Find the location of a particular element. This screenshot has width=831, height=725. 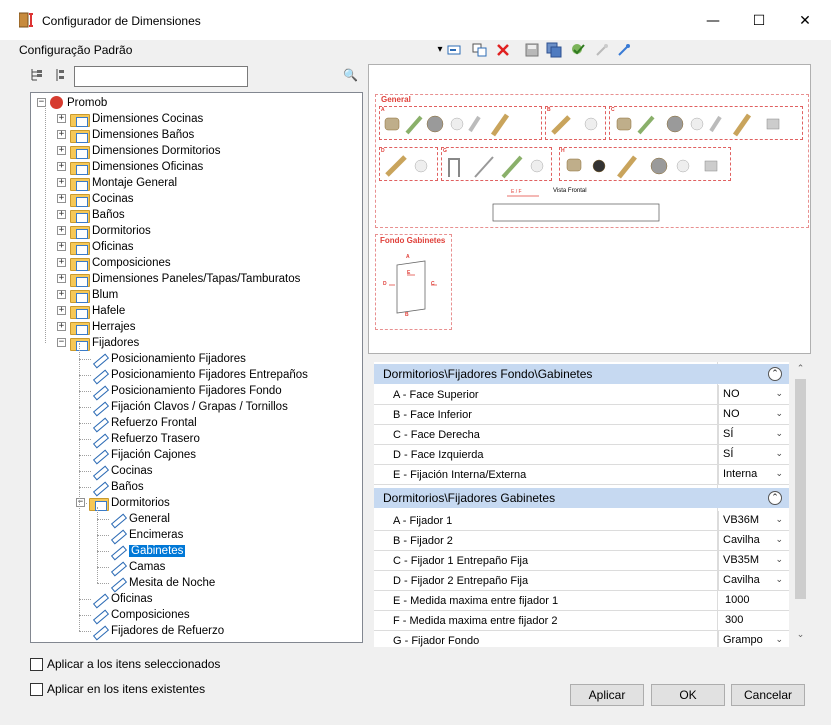

tree-item: General is located at coordinates (139, 519).